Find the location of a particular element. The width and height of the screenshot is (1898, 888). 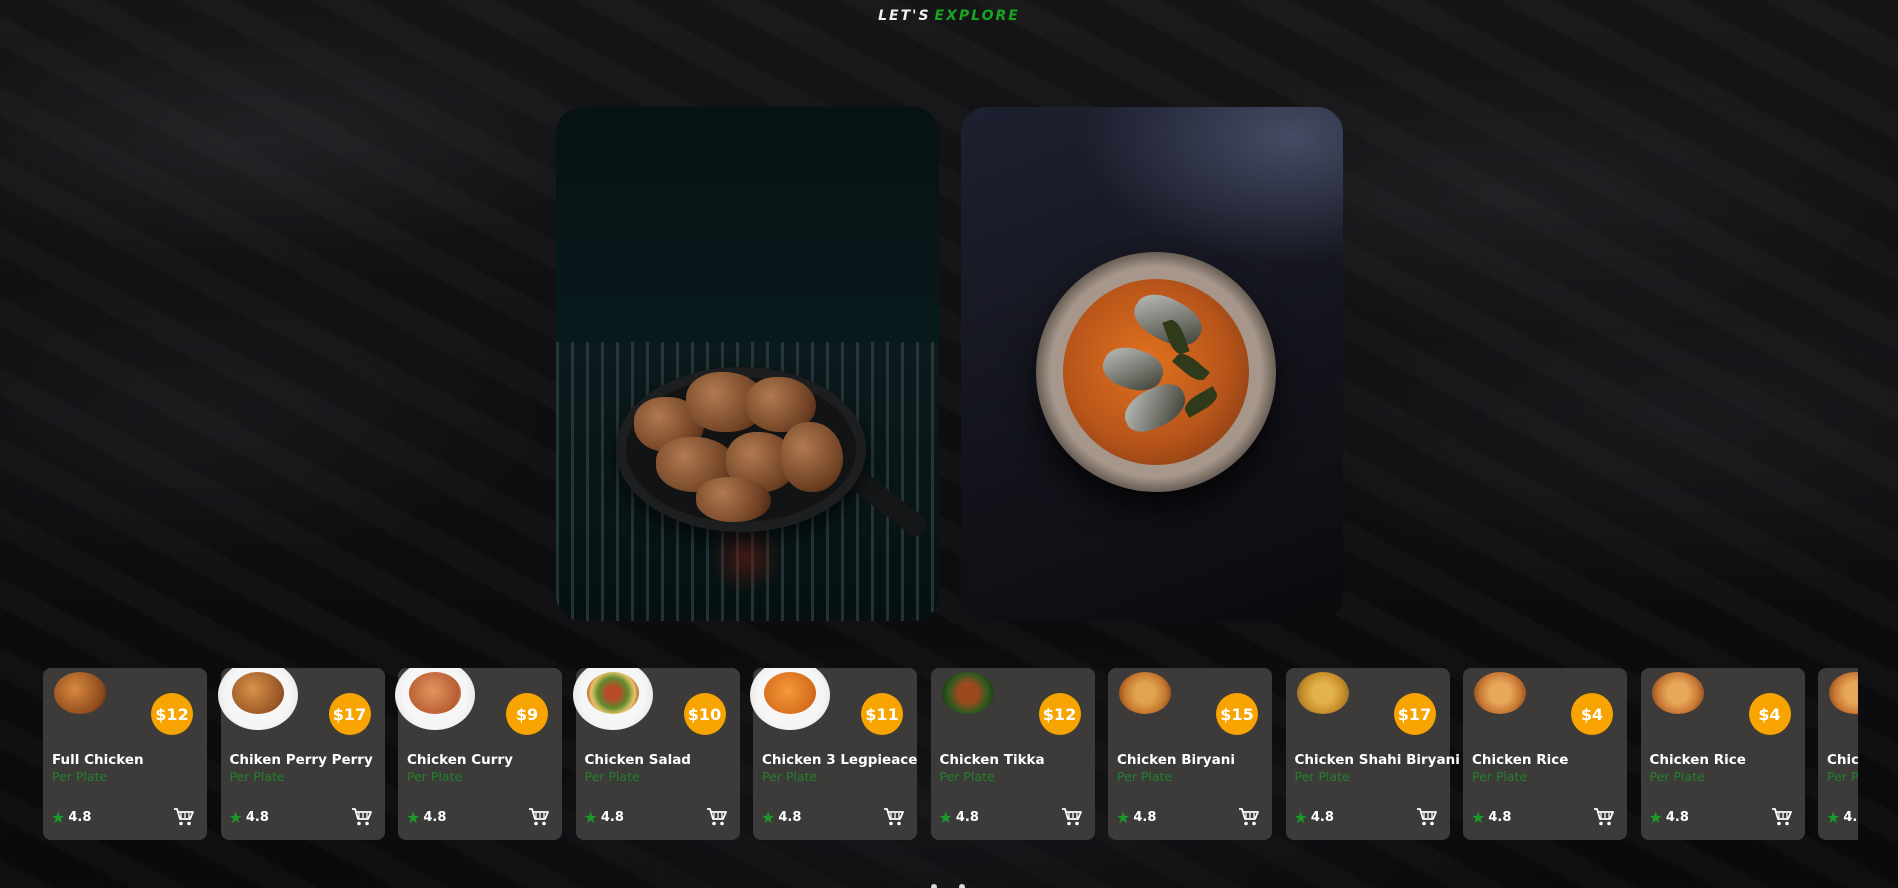

menu-card-10: $4 Chicken Rice Per Plate ★ 4.8 is located at coordinates (1721, 754).